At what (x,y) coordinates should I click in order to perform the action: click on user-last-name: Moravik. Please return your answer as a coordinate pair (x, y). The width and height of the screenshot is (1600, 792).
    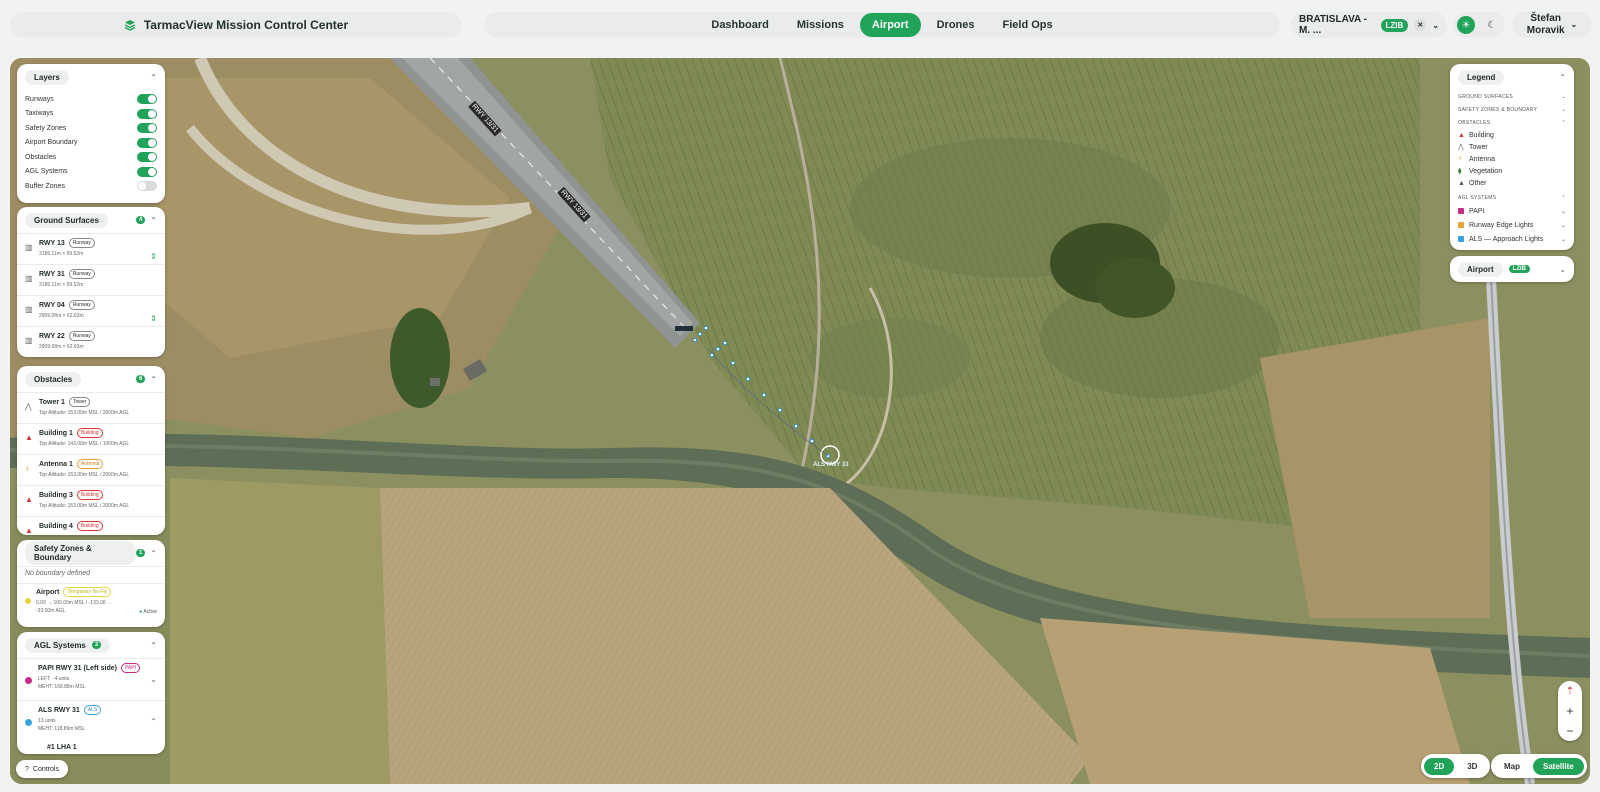
    Looking at the image, I should click on (1545, 30).